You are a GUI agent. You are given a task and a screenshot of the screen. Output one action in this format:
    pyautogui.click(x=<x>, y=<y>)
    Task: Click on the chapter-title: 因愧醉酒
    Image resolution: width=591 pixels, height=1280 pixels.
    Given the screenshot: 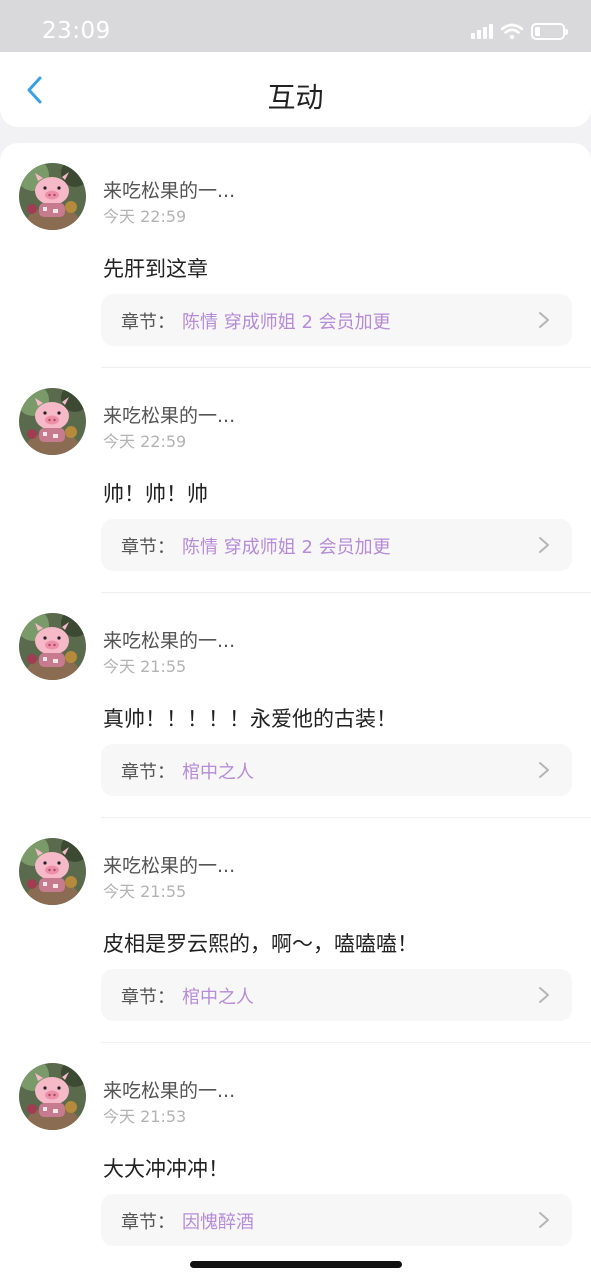 What is the action you would take?
    pyautogui.click(x=218, y=1222)
    